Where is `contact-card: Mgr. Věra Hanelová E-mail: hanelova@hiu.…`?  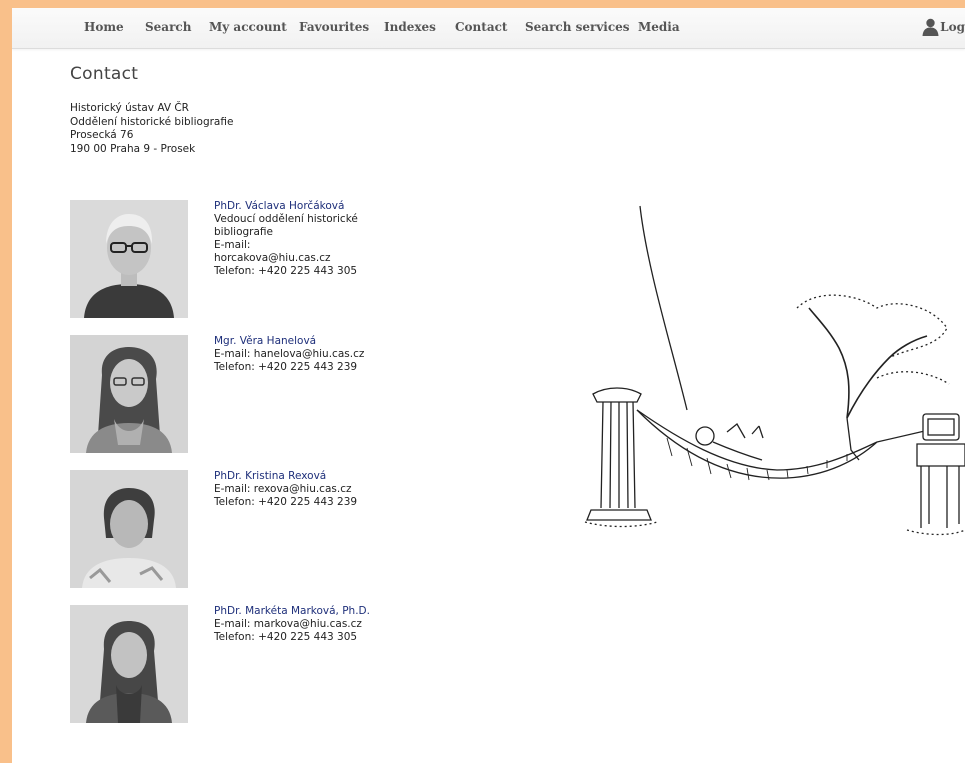 contact-card: Mgr. Věra Hanelová E-mail: hanelova@hiu.… is located at coordinates (230, 395).